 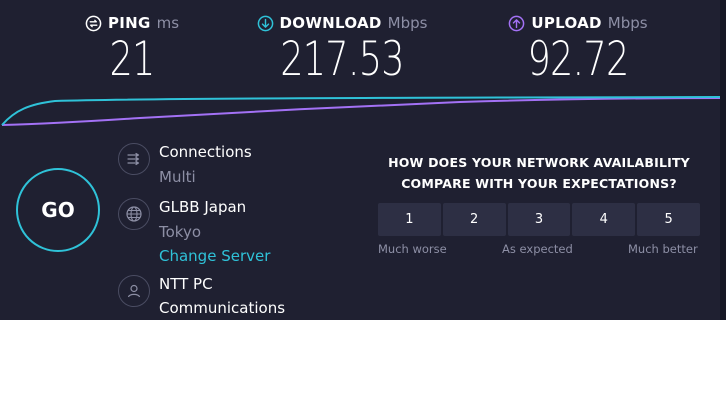 I want to click on rating-option-2: 2, so click(x=474, y=219).